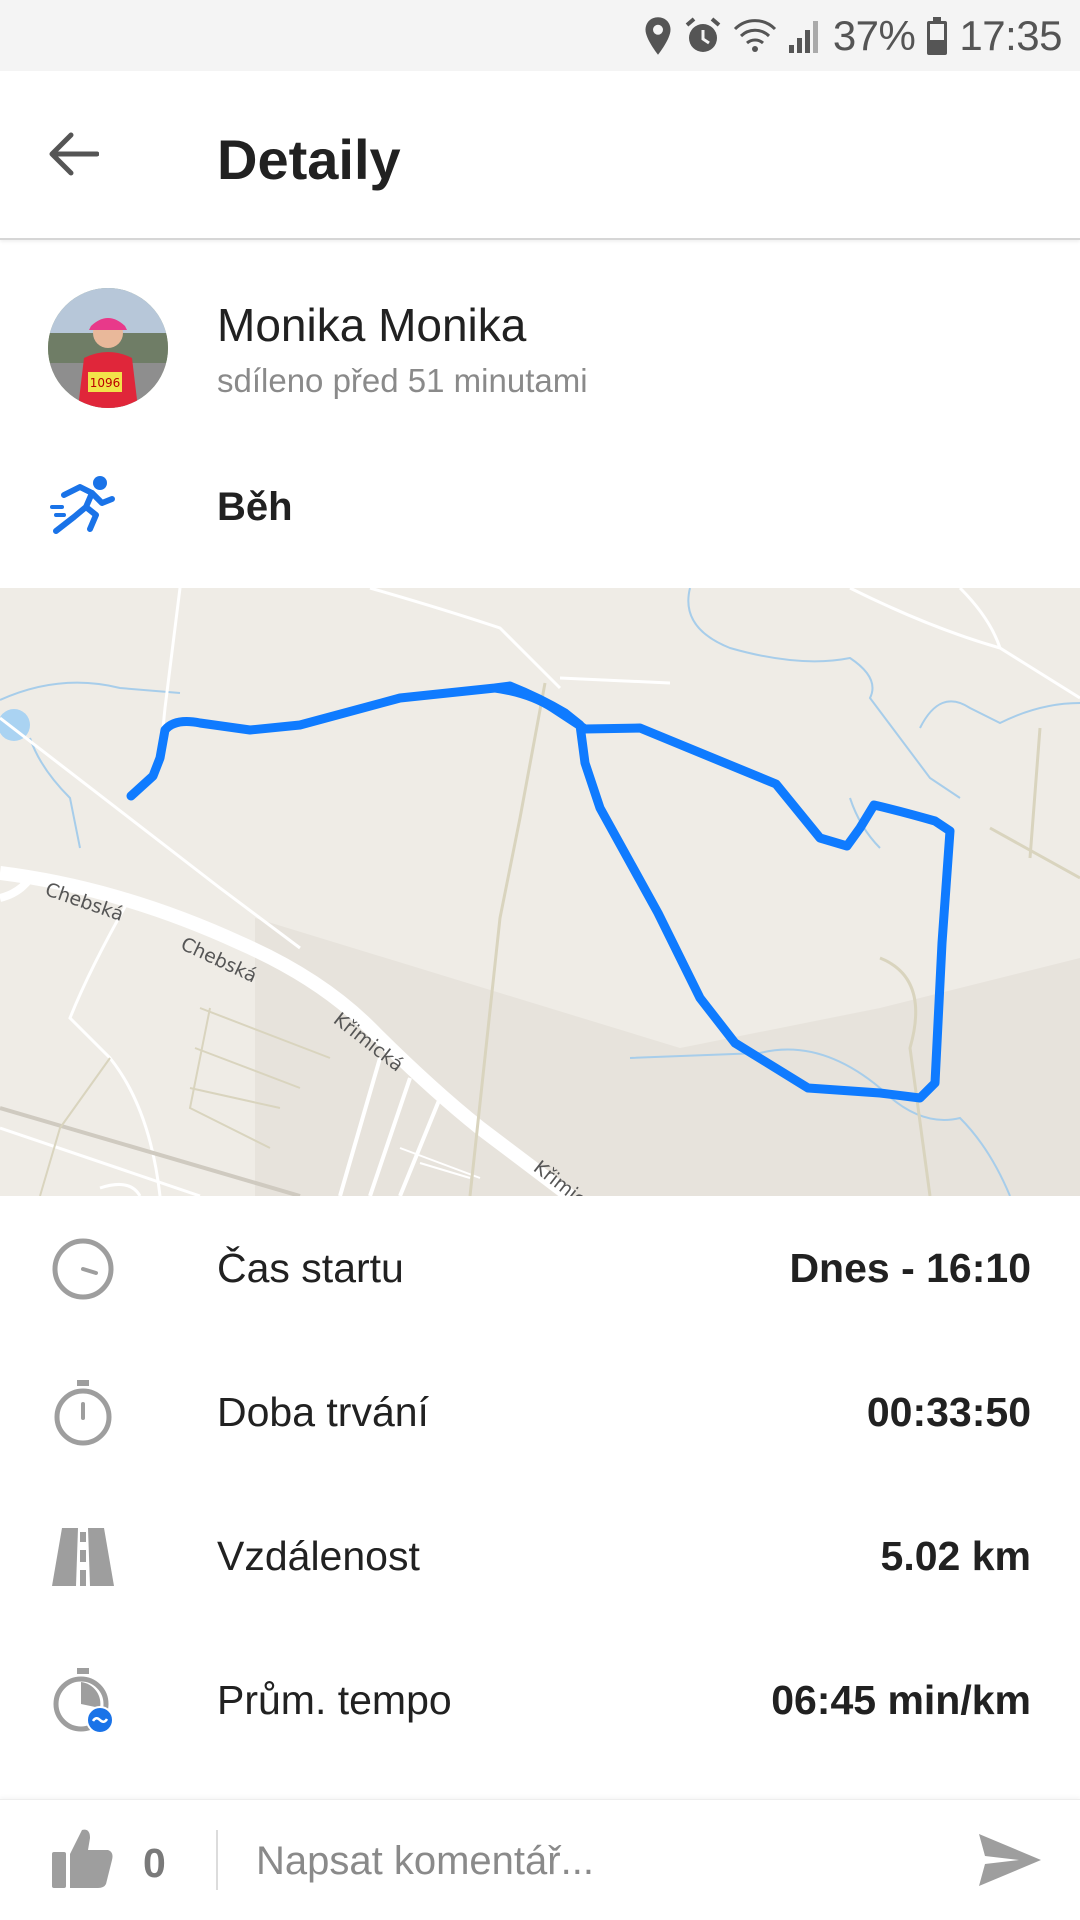  Describe the element at coordinates (82, 1858) in the screenshot. I see `thumbs-up-icon` at that location.